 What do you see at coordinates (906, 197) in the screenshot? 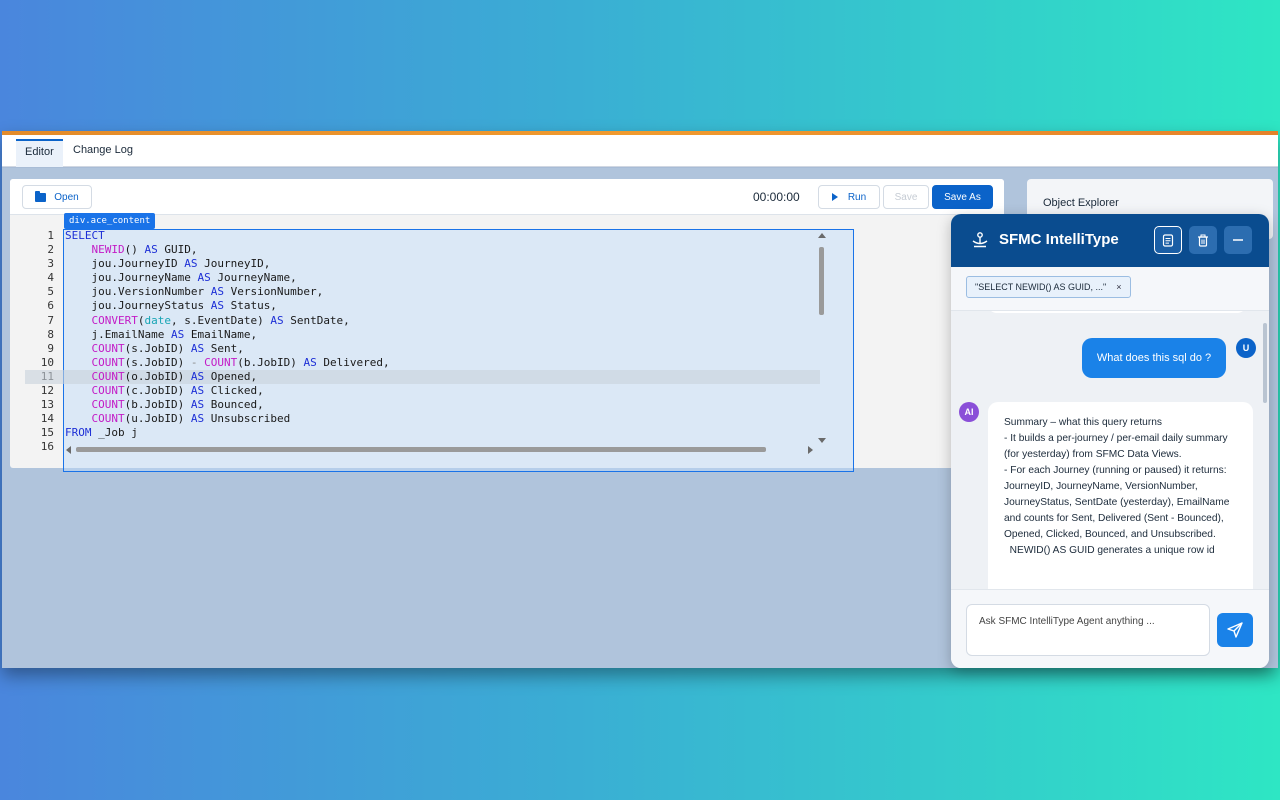
I see `save-button: Save` at bounding box center [906, 197].